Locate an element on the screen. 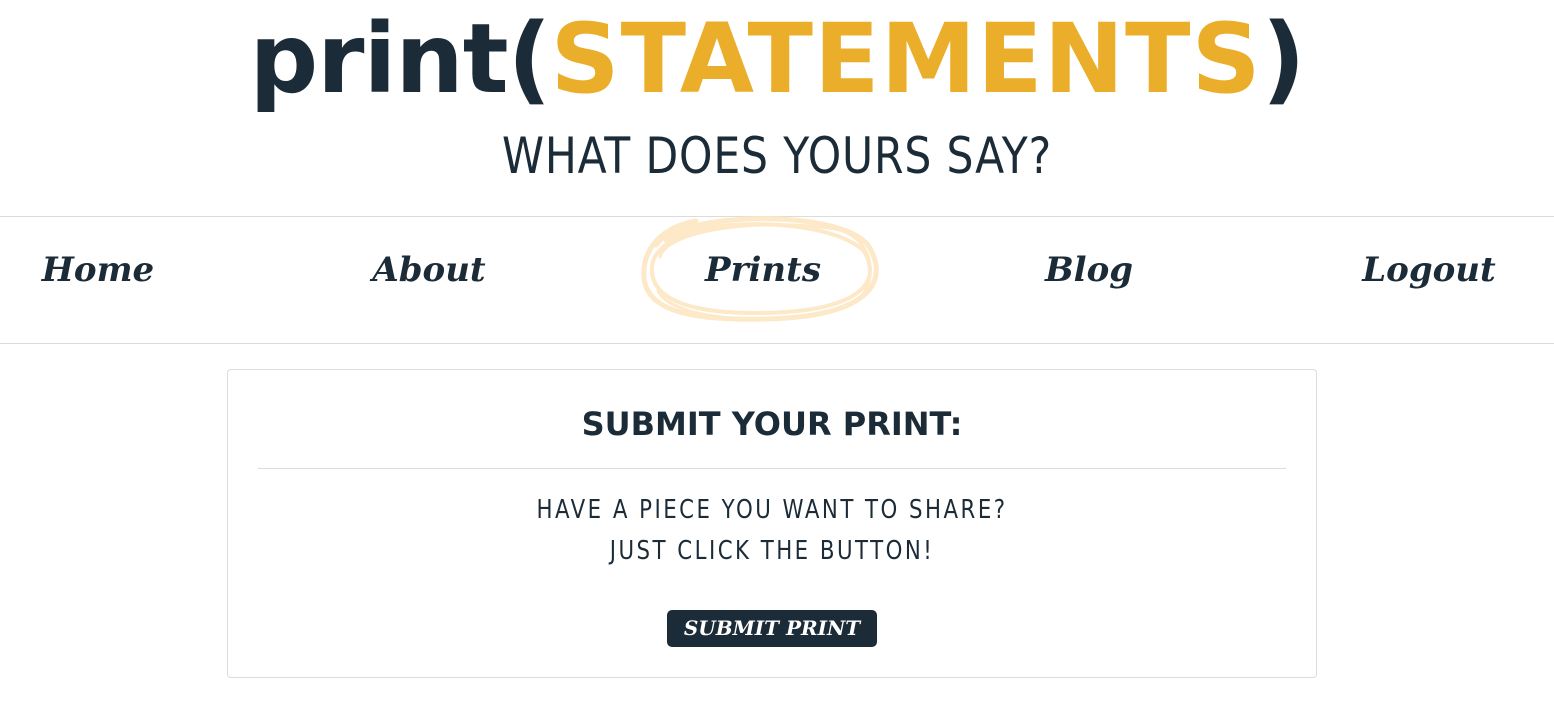 The image size is (1554, 710). nav-item-logout: Logout is located at coordinates (1429, 280).